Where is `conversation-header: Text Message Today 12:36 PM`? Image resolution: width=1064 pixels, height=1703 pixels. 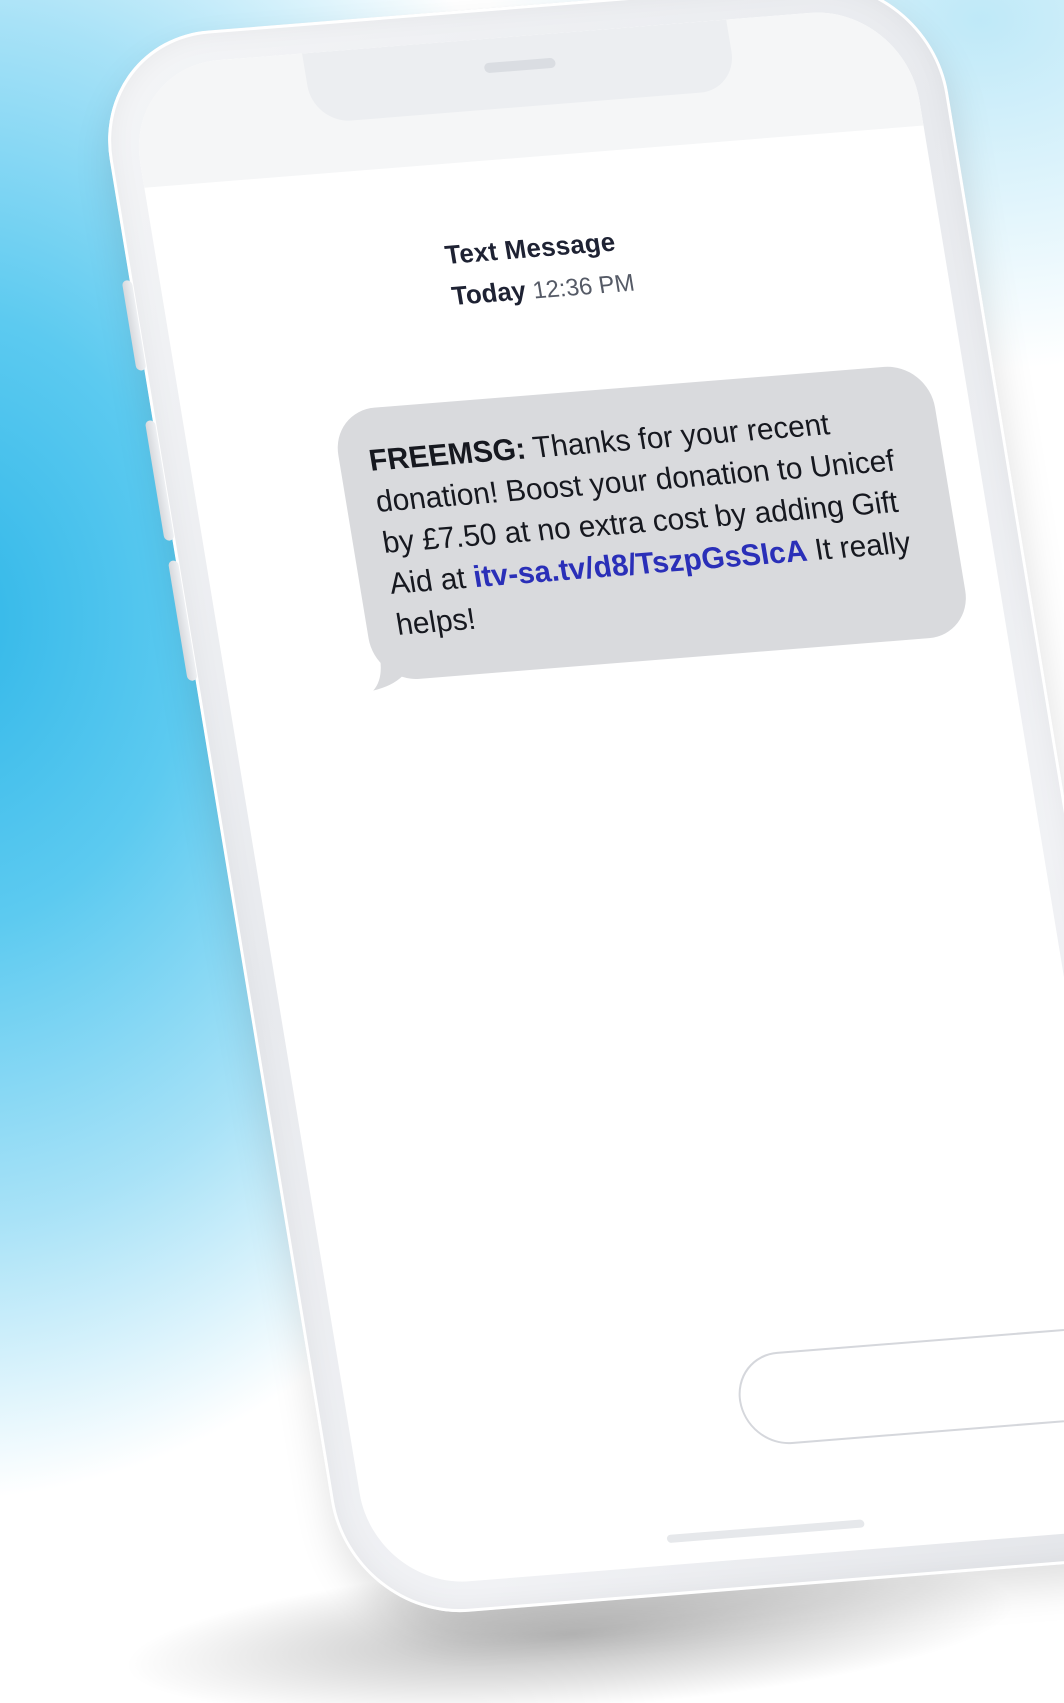
conversation-header: Text Message Today 12:36 PM is located at coordinates (540, 268).